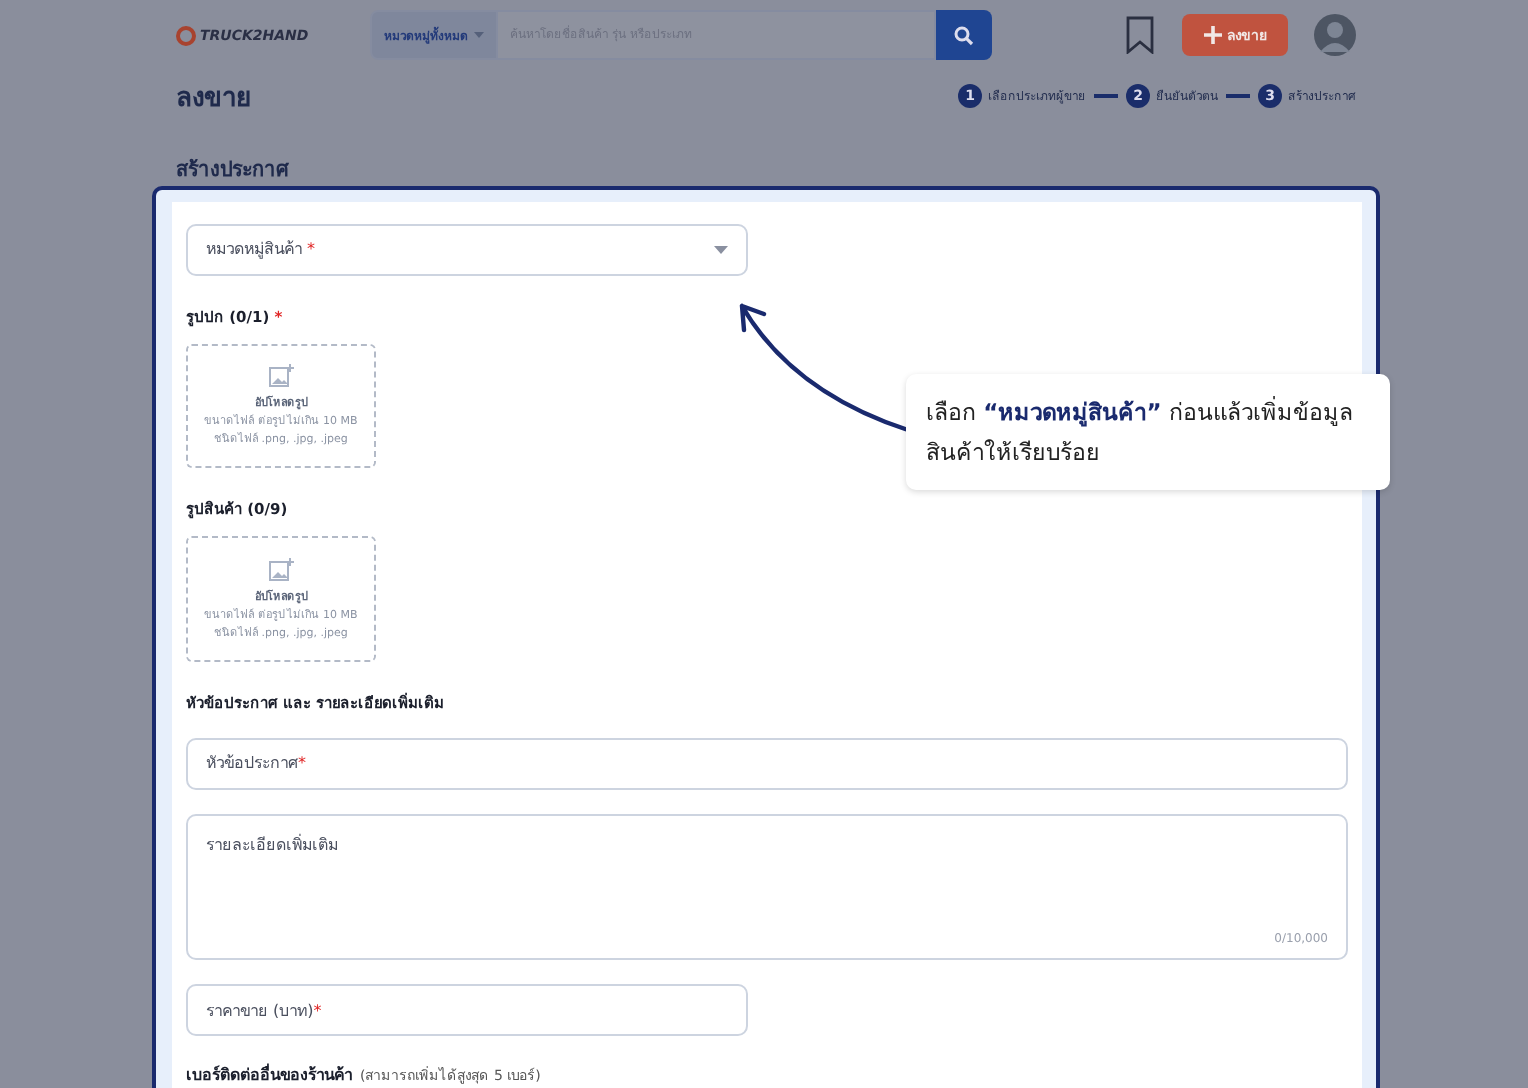 Image resolution: width=1528 pixels, height=1088 pixels. Describe the element at coordinates (1148, 432) in the screenshot. I see `callout-text: เลือก “หมวดหมู่สินค้า” ก่อนแล้วเพิ่มข้อมูลสินค้าให้เรียบร้อย` at that location.